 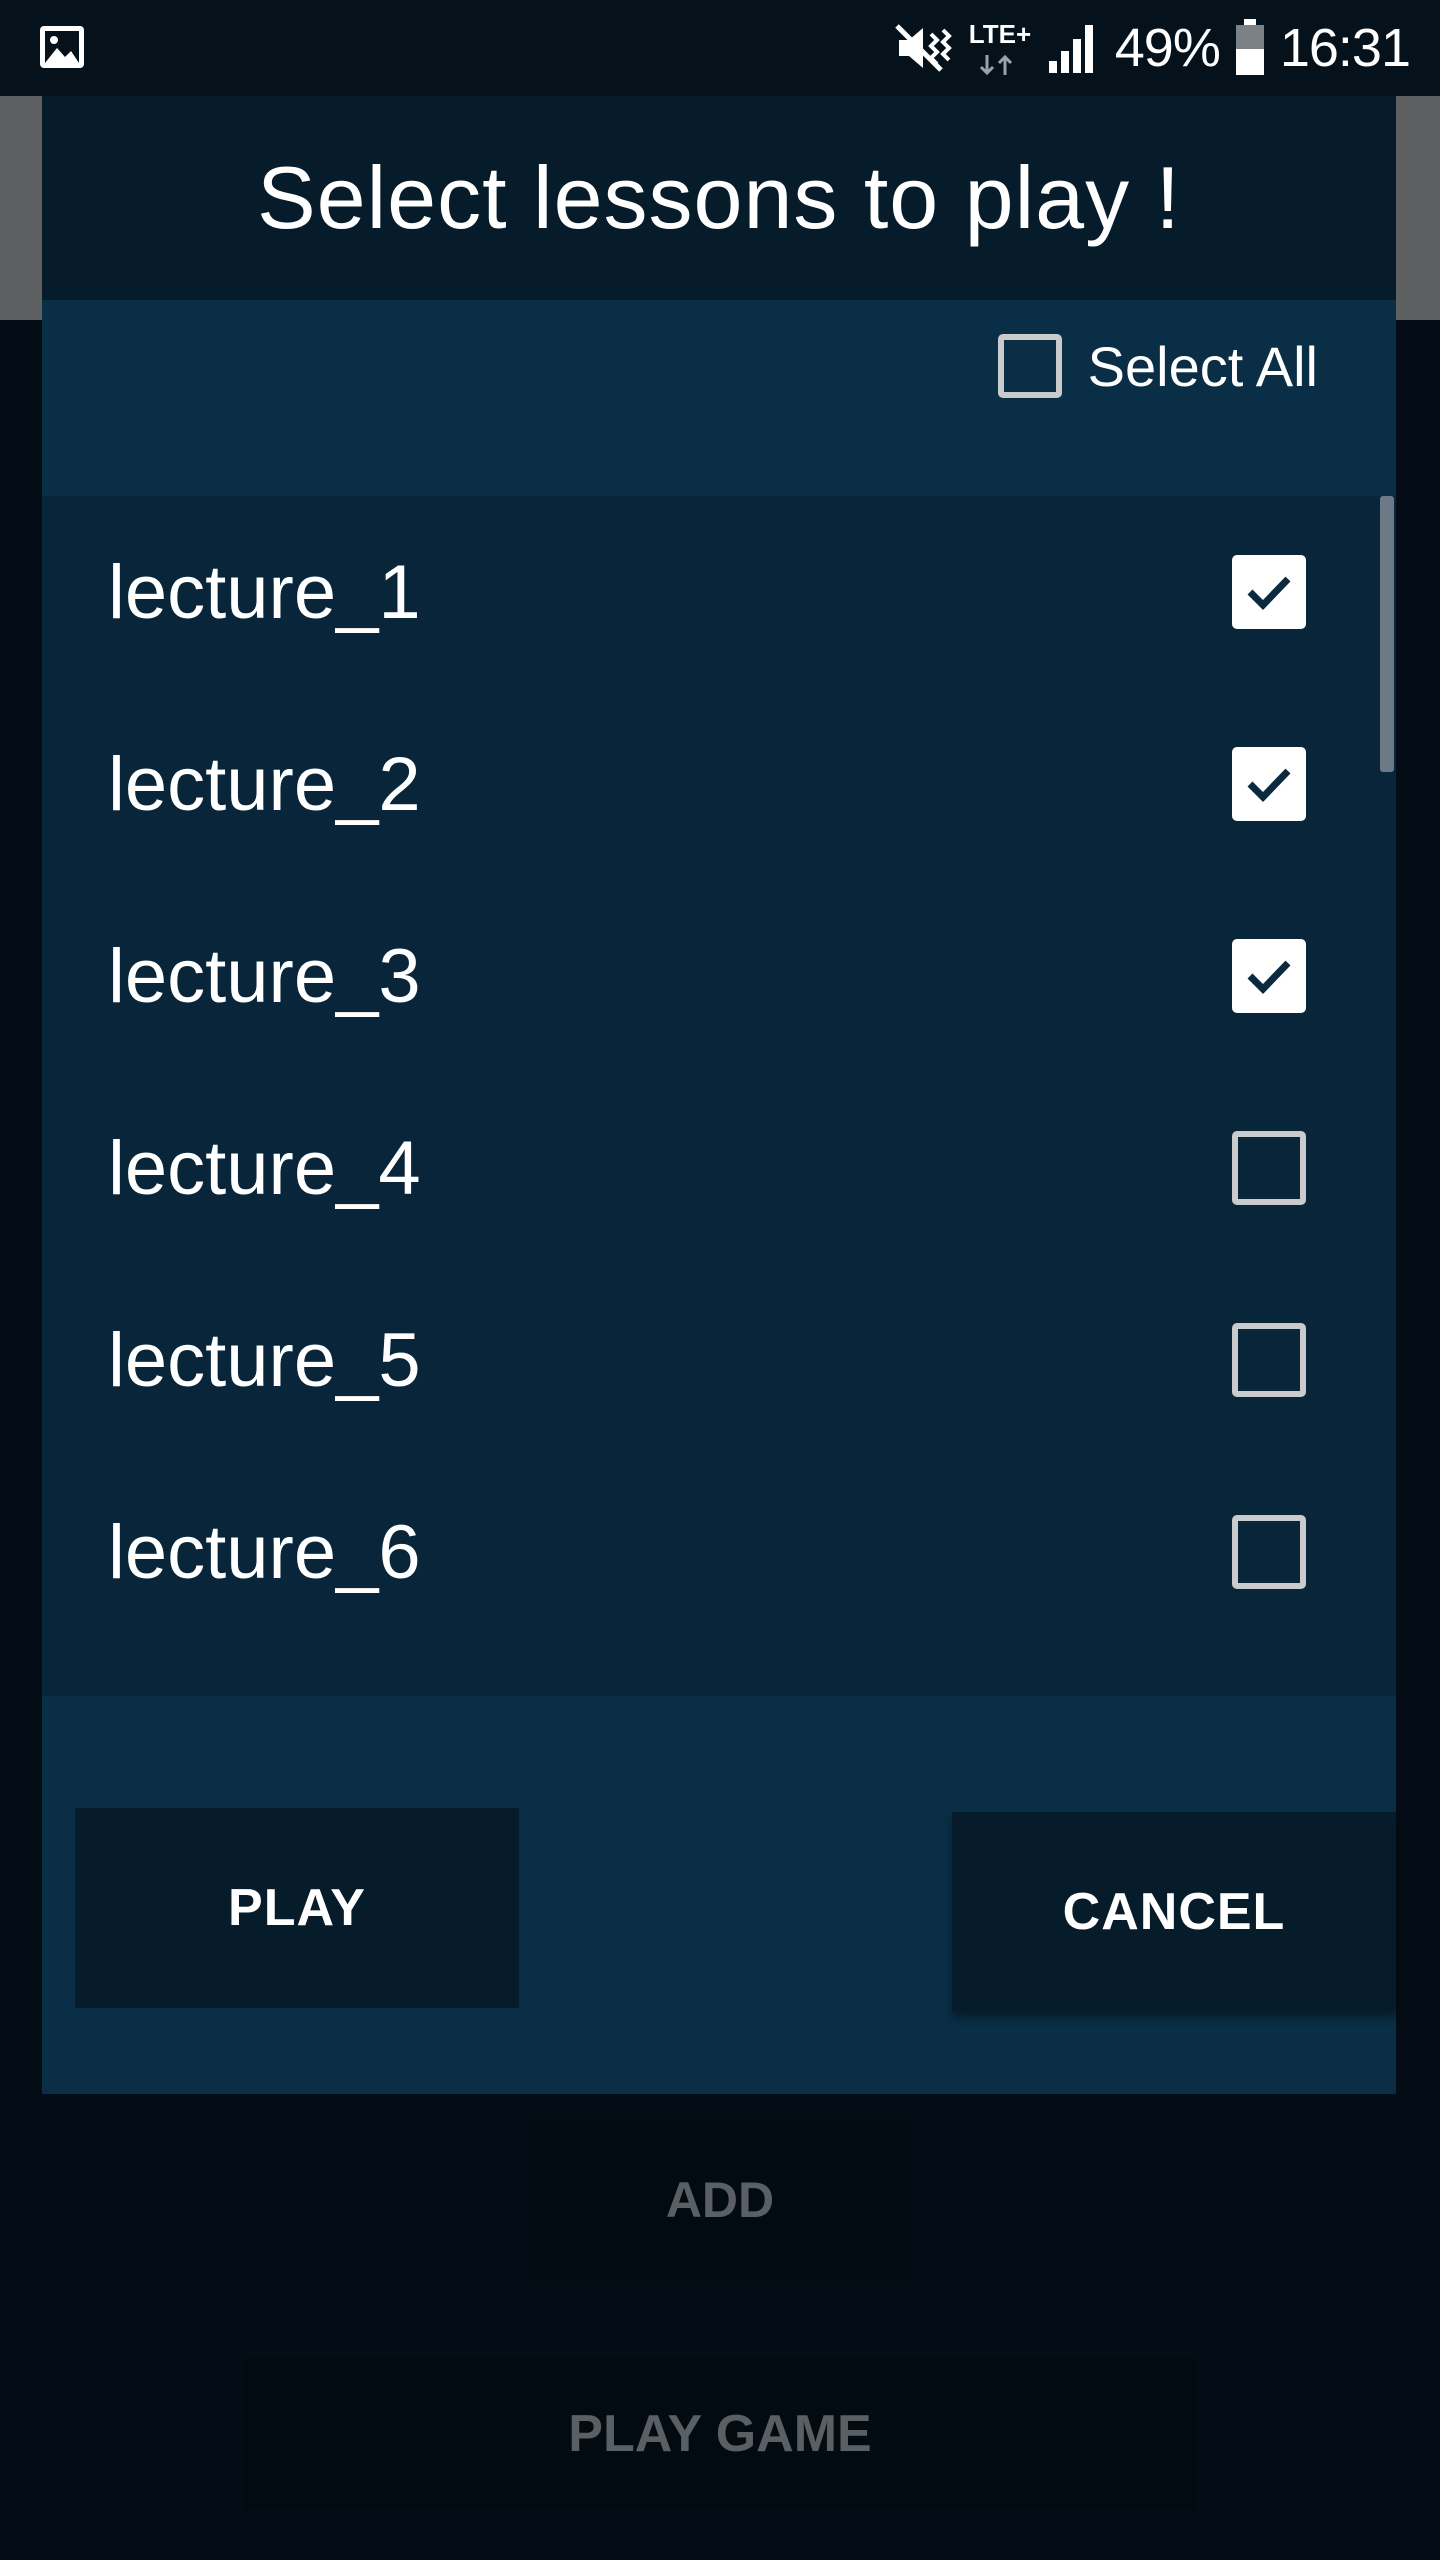 What do you see at coordinates (1249, 47) in the screenshot?
I see `battery-icon` at bounding box center [1249, 47].